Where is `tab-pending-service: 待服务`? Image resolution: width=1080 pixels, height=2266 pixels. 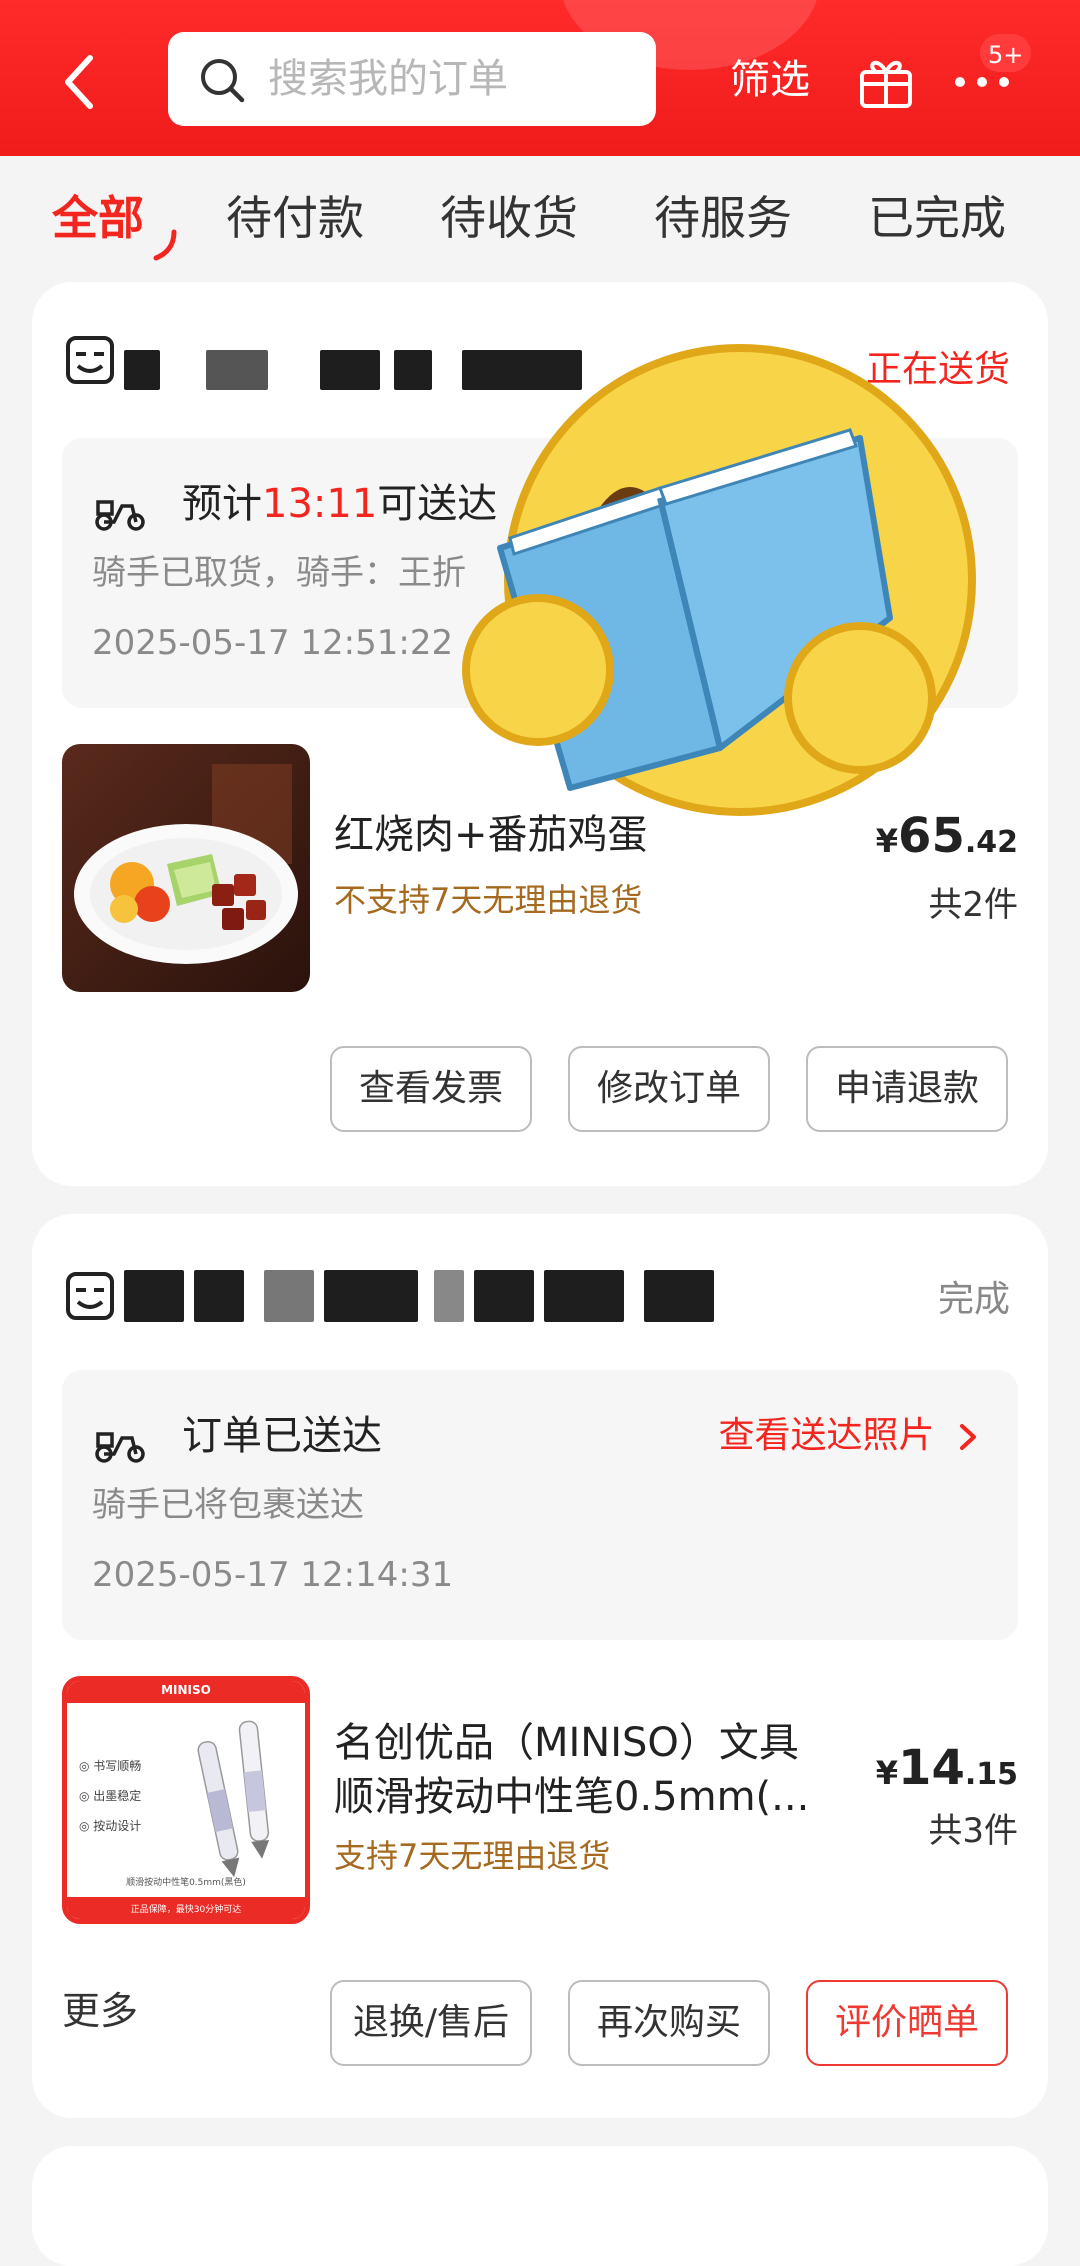 tab-pending-service: 待服务 is located at coordinates (723, 218).